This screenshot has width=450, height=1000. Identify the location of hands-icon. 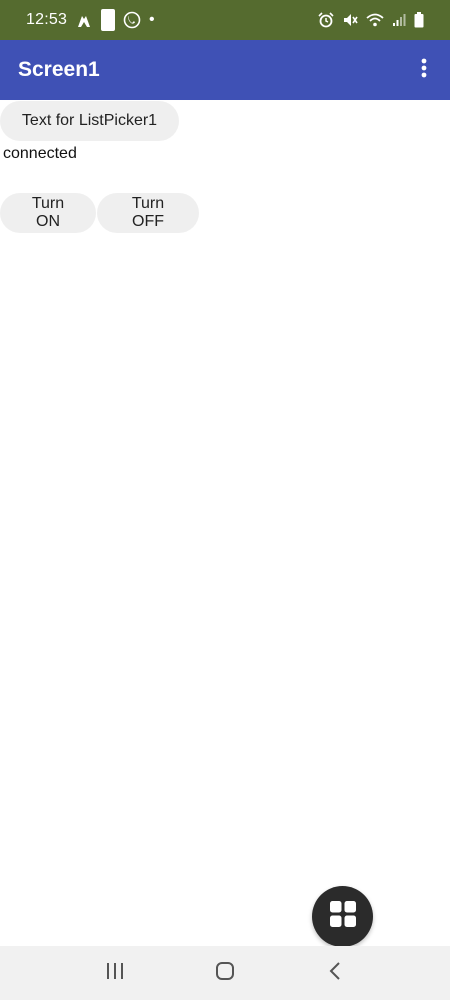
(84, 20).